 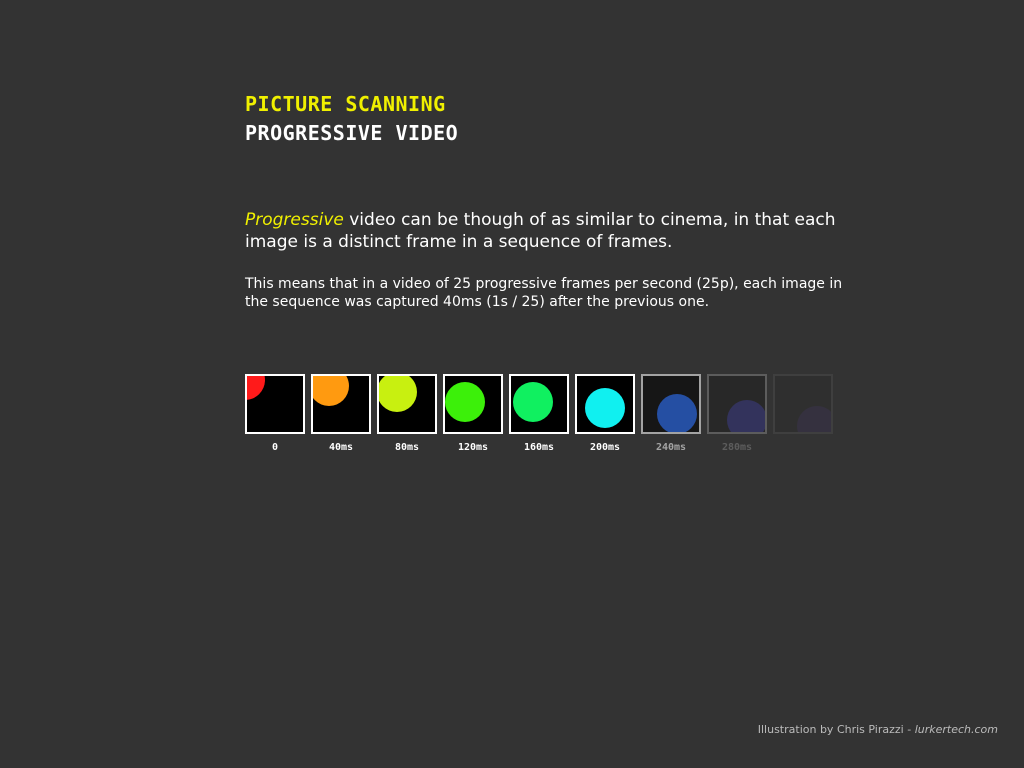 What do you see at coordinates (737, 447) in the screenshot?
I see `frame-timestamp-label: 280ms` at bounding box center [737, 447].